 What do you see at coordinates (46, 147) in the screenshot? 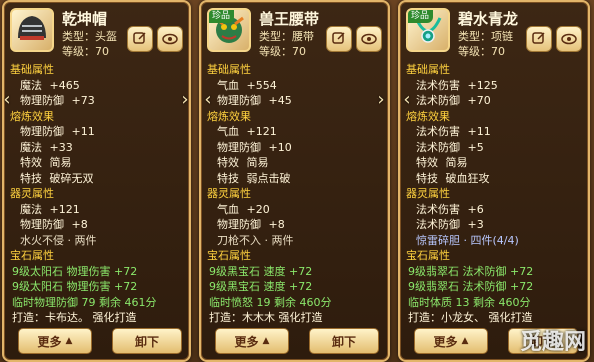
I see `attr-row: 魔法 +33` at bounding box center [46, 147].